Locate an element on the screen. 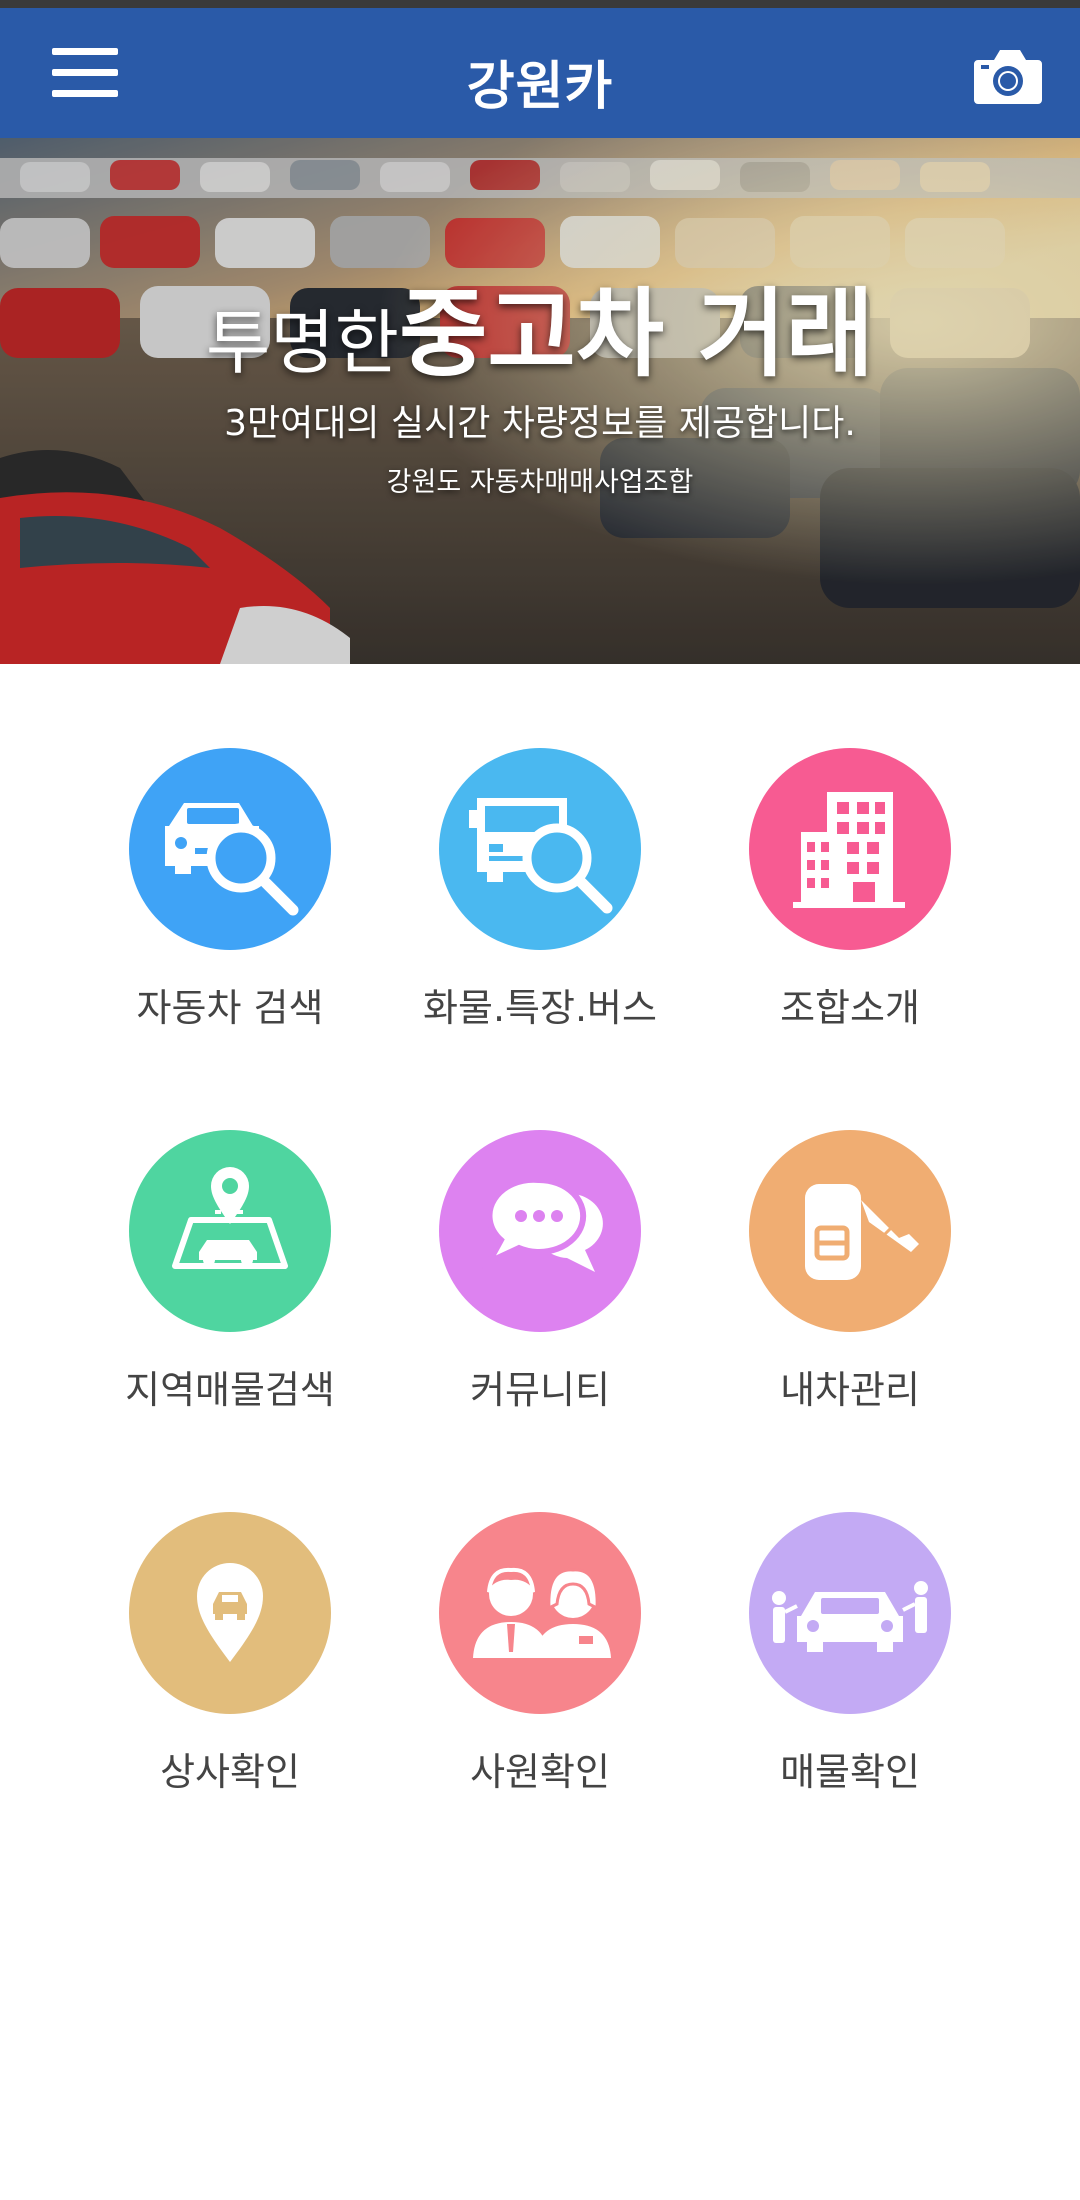 Image resolution: width=1080 pixels, height=2200 pixels. menu-dealer-check: 상사확인 is located at coordinates (230, 1611).